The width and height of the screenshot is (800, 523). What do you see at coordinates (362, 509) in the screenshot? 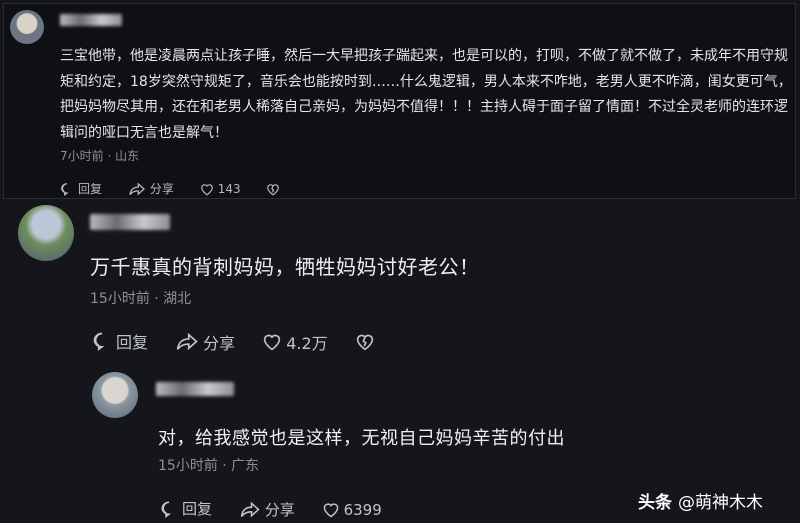
I see `like-count: 6399` at bounding box center [362, 509].